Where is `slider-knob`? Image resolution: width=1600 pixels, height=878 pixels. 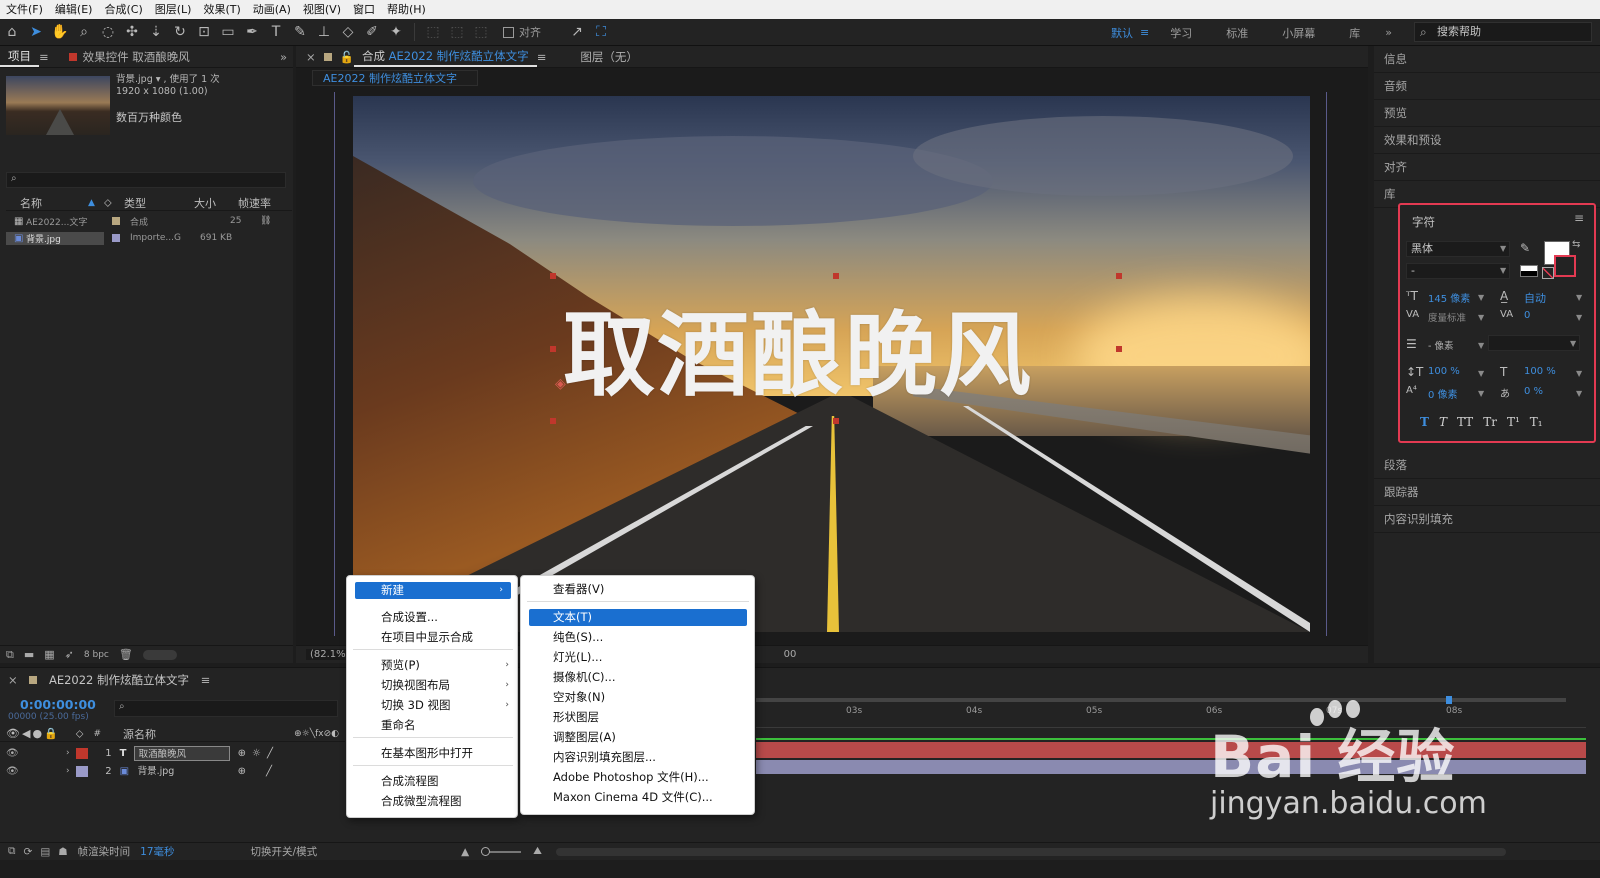
slider-knob is located at coordinates (486, 851).